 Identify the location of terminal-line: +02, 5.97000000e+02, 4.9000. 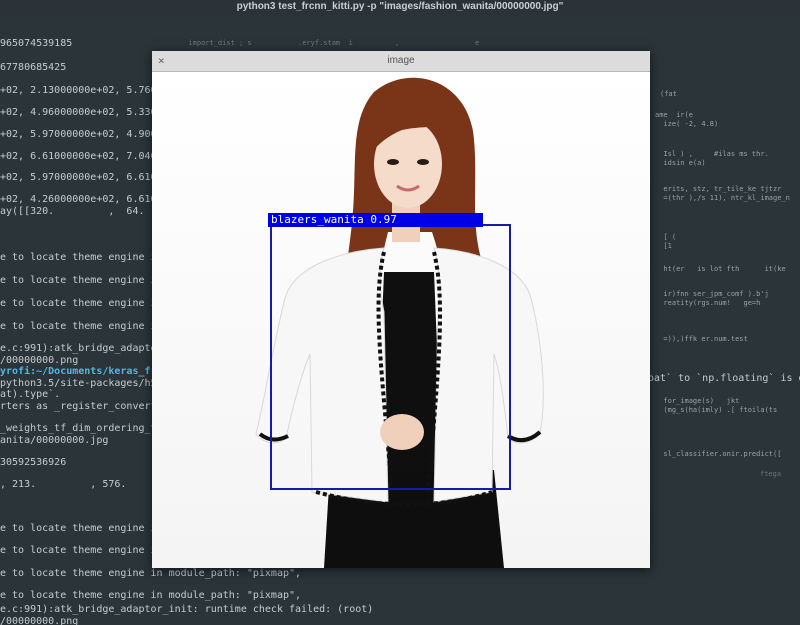
(81, 134).